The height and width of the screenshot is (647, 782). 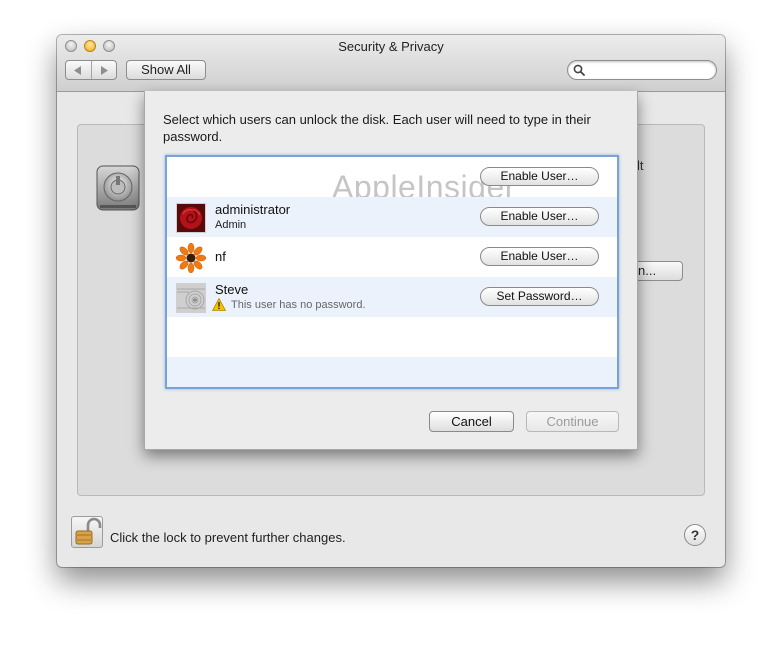 I want to click on cancel-button: Cancel, so click(x=471, y=421).